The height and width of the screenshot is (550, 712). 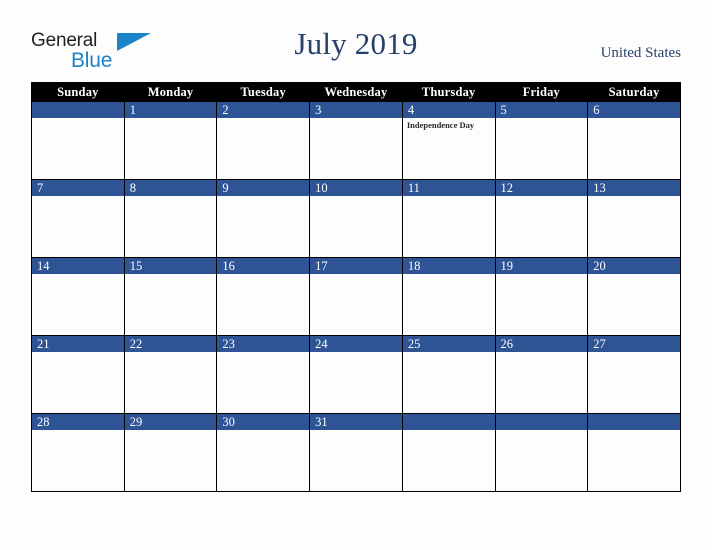 I want to click on calendar-day-cell: 3, so click(x=356, y=140).